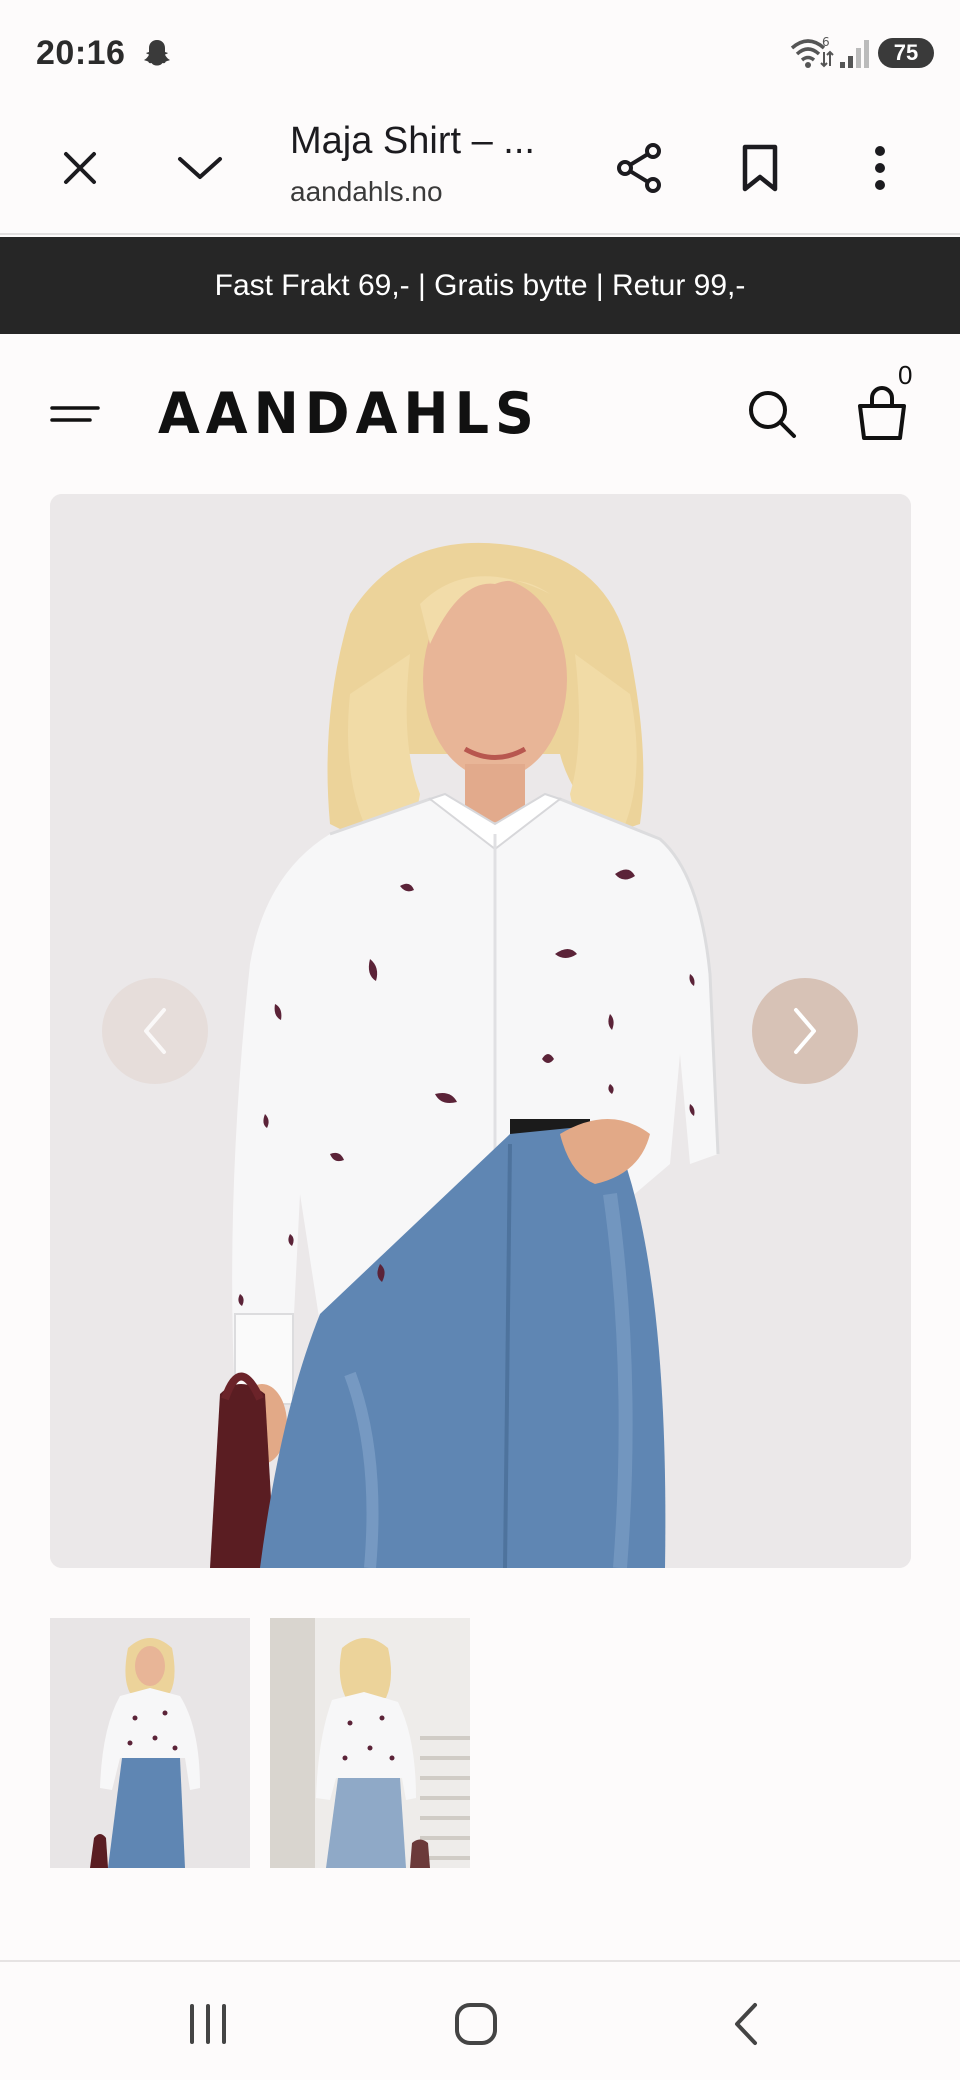 The width and height of the screenshot is (960, 2080). I want to click on bookmark-icon, so click(760, 168).